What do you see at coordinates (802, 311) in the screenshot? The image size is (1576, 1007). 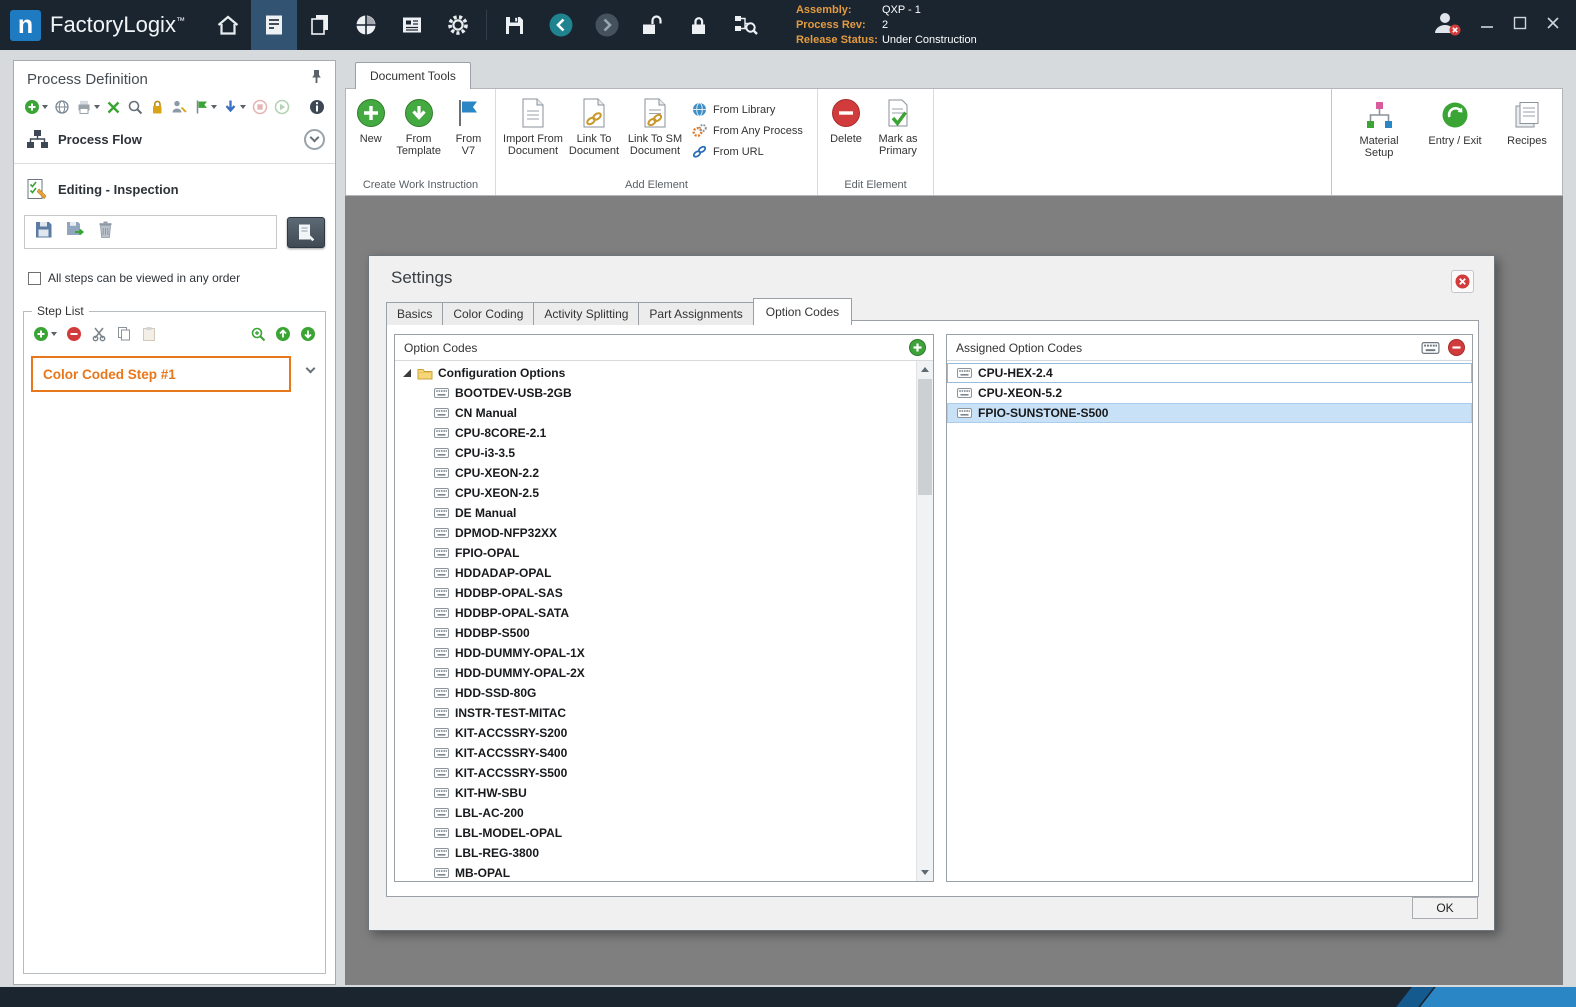 I see `settings-tab: Option Codes` at bounding box center [802, 311].